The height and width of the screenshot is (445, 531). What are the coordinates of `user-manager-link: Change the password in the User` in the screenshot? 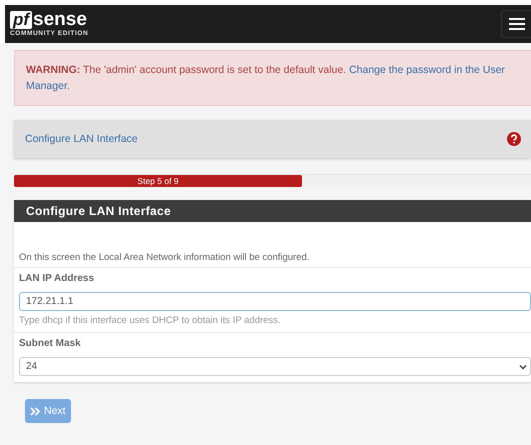 It's located at (427, 70).